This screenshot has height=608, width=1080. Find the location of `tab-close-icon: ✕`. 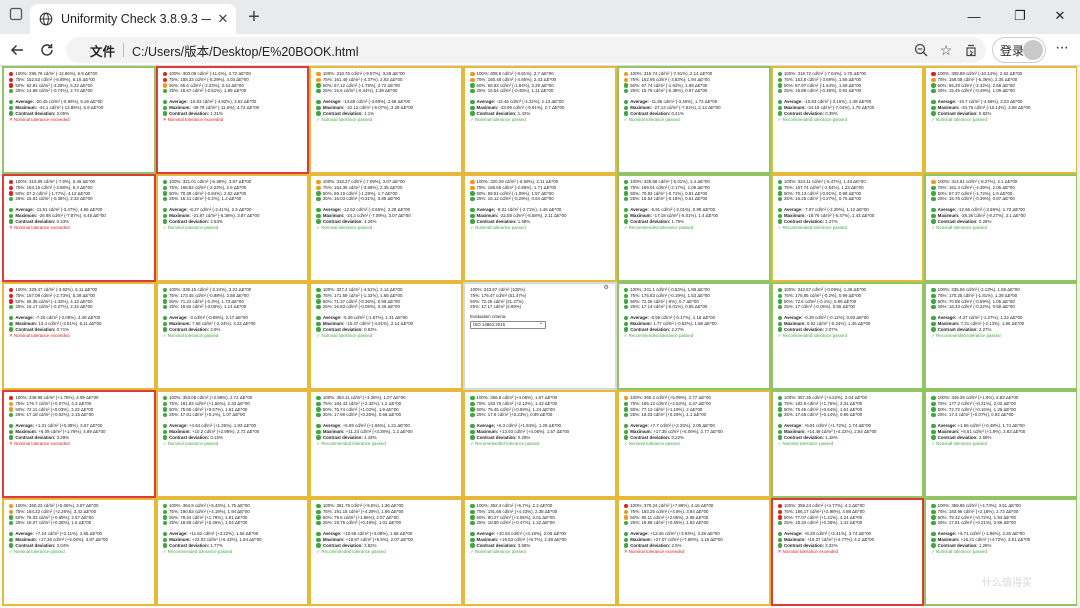

tab-close-icon: ✕ is located at coordinates (223, 19).